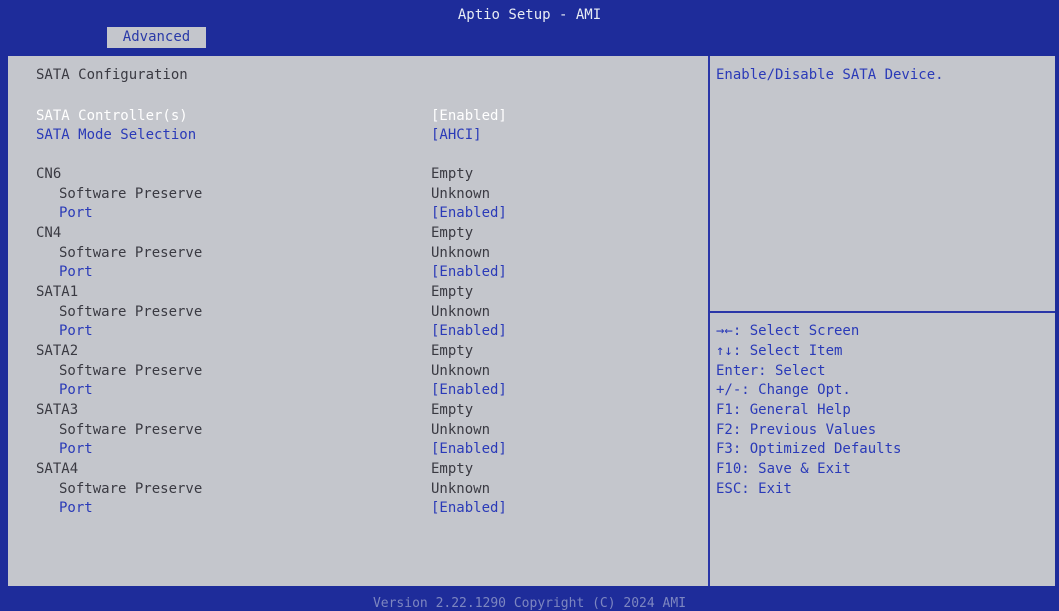 The height and width of the screenshot is (611, 1059). I want to click on help-key-f10: F10: Save & Exit, so click(783, 469).